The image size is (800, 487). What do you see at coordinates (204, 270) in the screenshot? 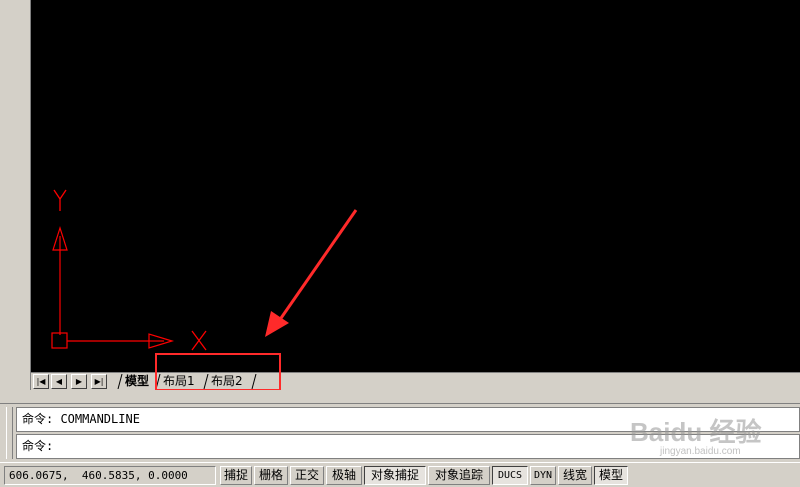
I see `ucs-overlay` at bounding box center [204, 270].